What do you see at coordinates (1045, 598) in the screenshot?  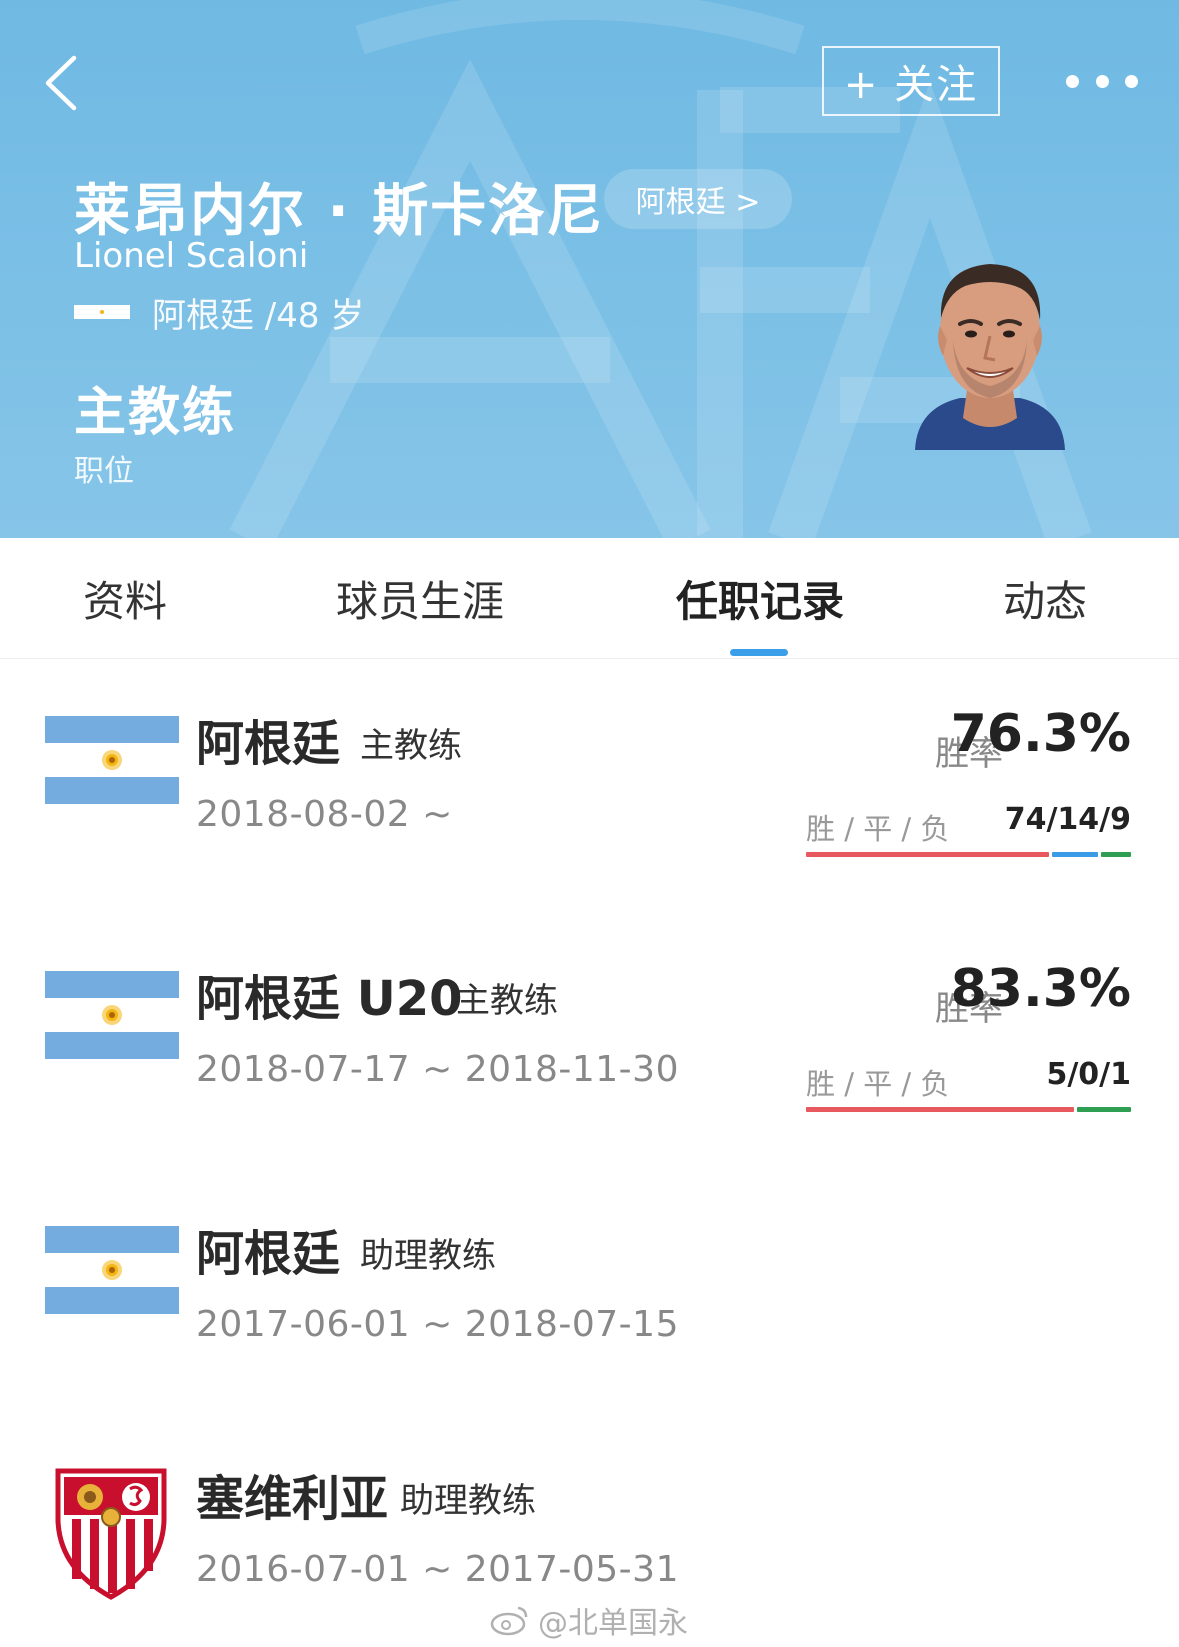 I see `tab-news: 动态` at bounding box center [1045, 598].